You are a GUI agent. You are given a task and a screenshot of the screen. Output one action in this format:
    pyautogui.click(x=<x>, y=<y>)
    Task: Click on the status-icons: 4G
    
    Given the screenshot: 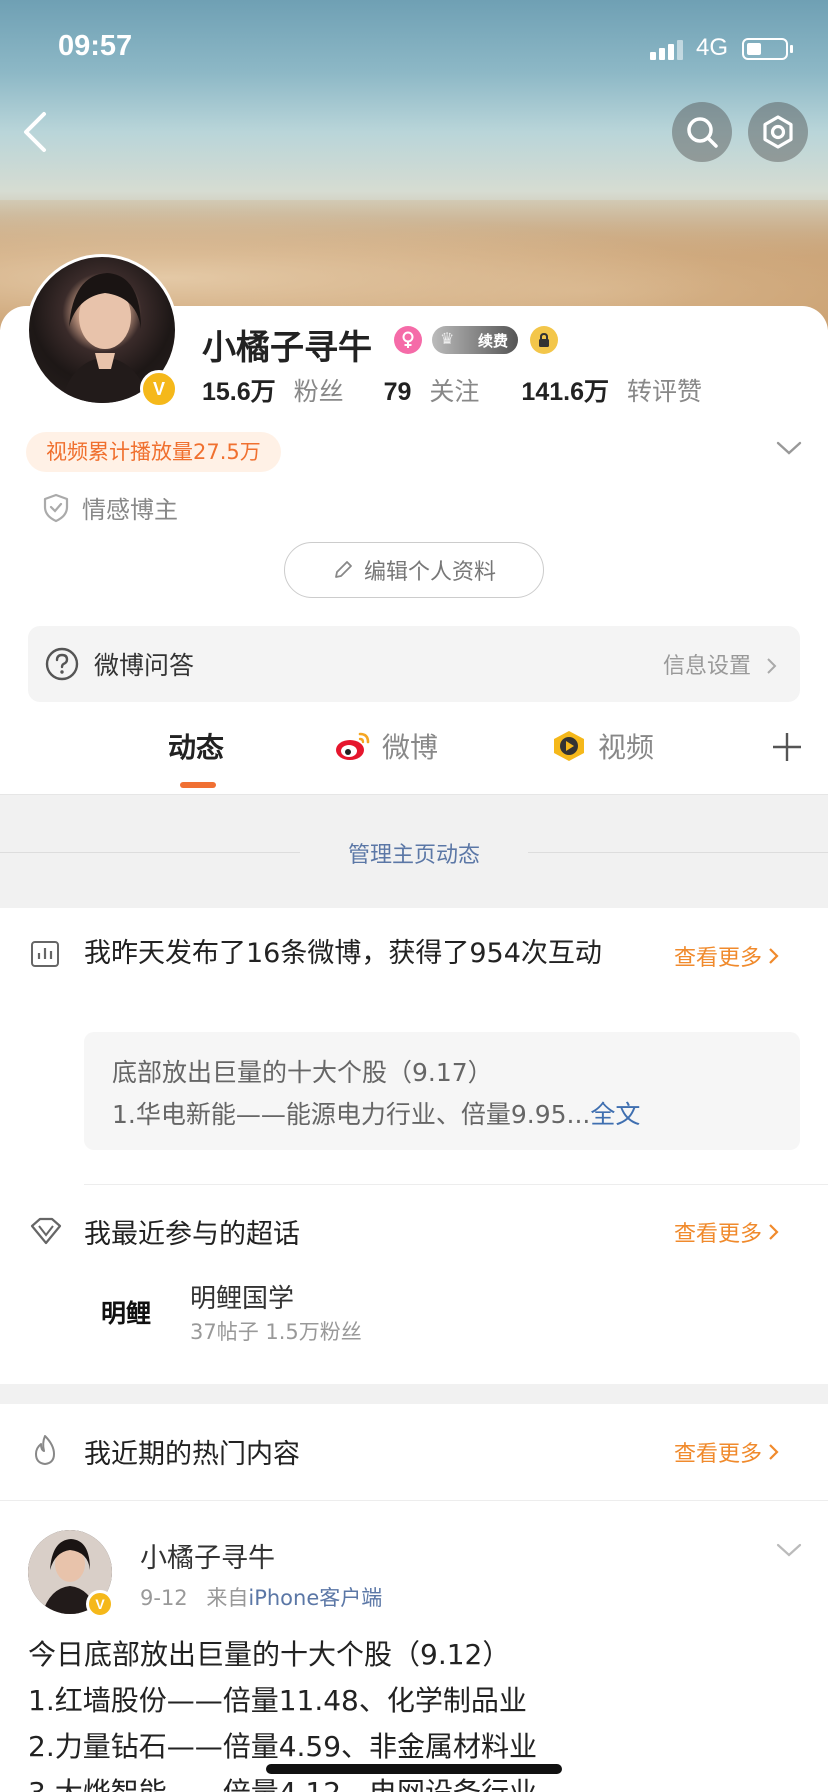 What is the action you would take?
    pyautogui.click(x=725, y=50)
    